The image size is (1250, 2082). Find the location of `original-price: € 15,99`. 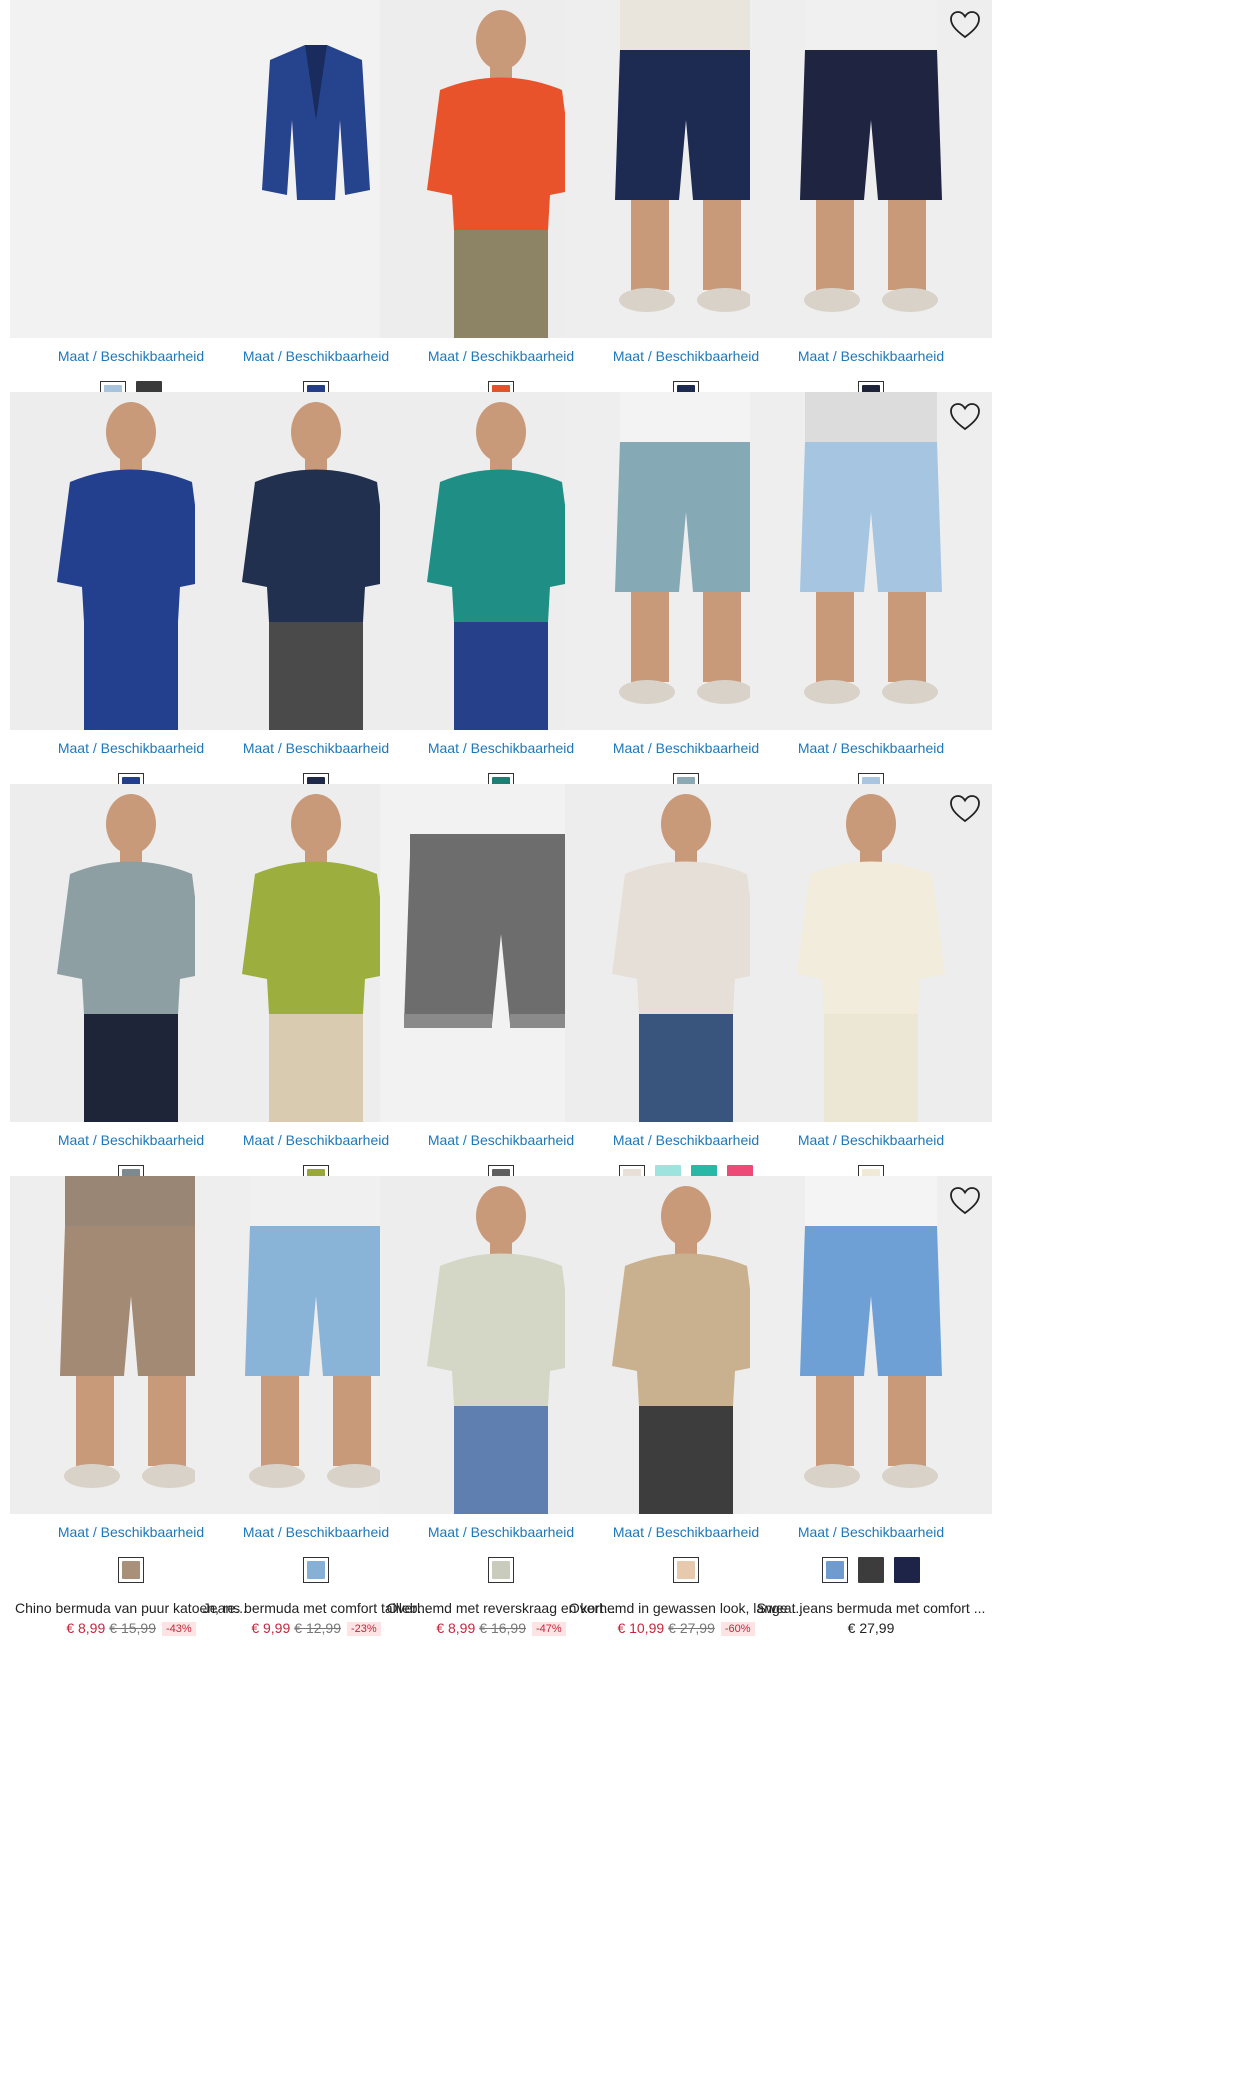

original-price: € 15,99 is located at coordinates (132, 1628).